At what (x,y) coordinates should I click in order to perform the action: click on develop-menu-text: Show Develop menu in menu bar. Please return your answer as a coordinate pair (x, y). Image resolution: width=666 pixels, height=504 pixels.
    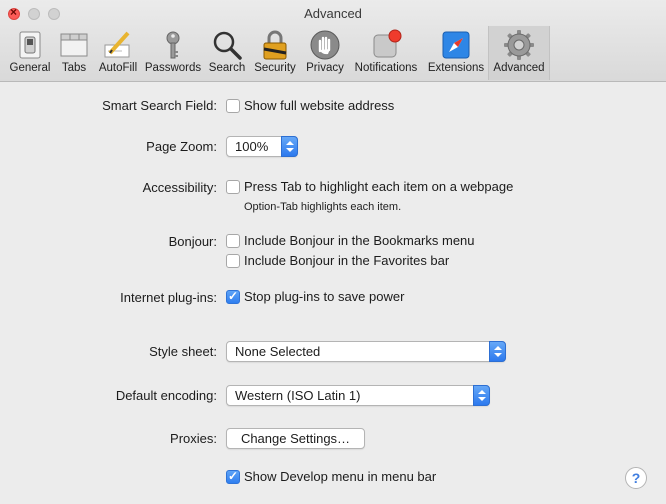
    Looking at the image, I should click on (340, 476).